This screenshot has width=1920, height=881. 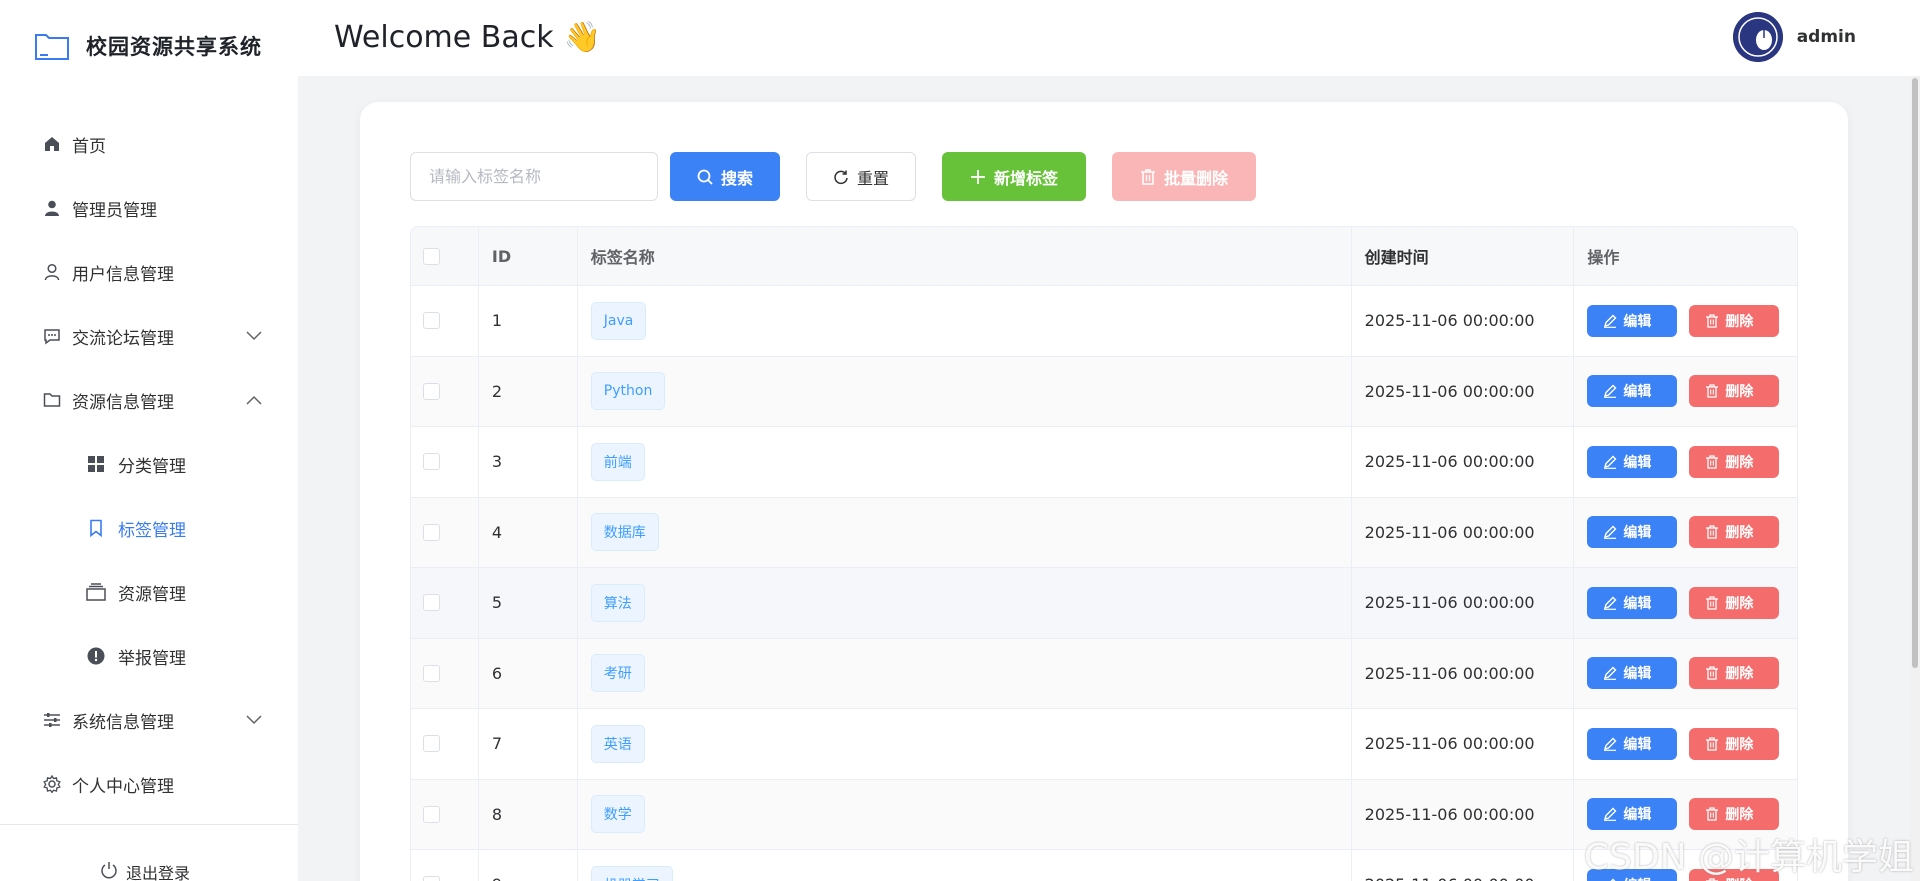 I want to click on row-id: 1, so click(x=528, y=321).